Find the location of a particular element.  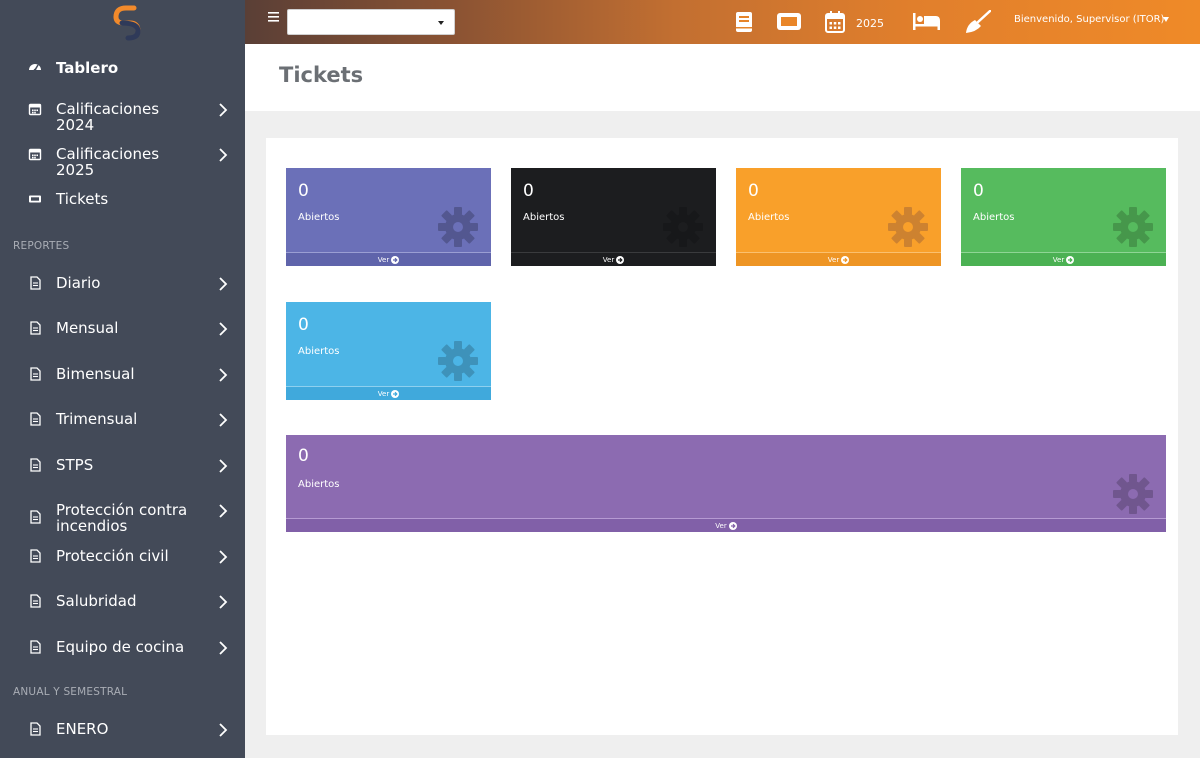

app-logo is located at coordinates (127, 22).